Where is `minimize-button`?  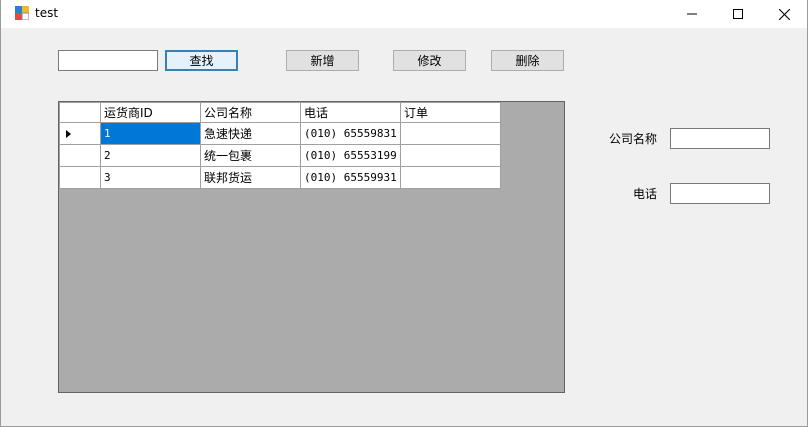
minimize-button is located at coordinates (692, 14).